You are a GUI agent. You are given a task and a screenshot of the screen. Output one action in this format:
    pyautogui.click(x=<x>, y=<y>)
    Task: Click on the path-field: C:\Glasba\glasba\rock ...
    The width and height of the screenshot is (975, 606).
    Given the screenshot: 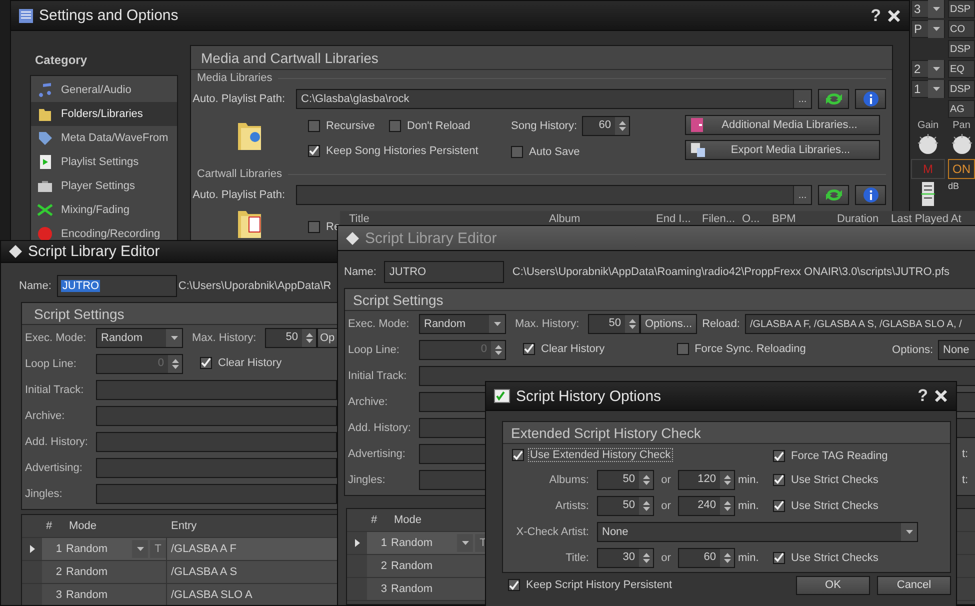 What is the action you would take?
    pyautogui.click(x=554, y=99)
    